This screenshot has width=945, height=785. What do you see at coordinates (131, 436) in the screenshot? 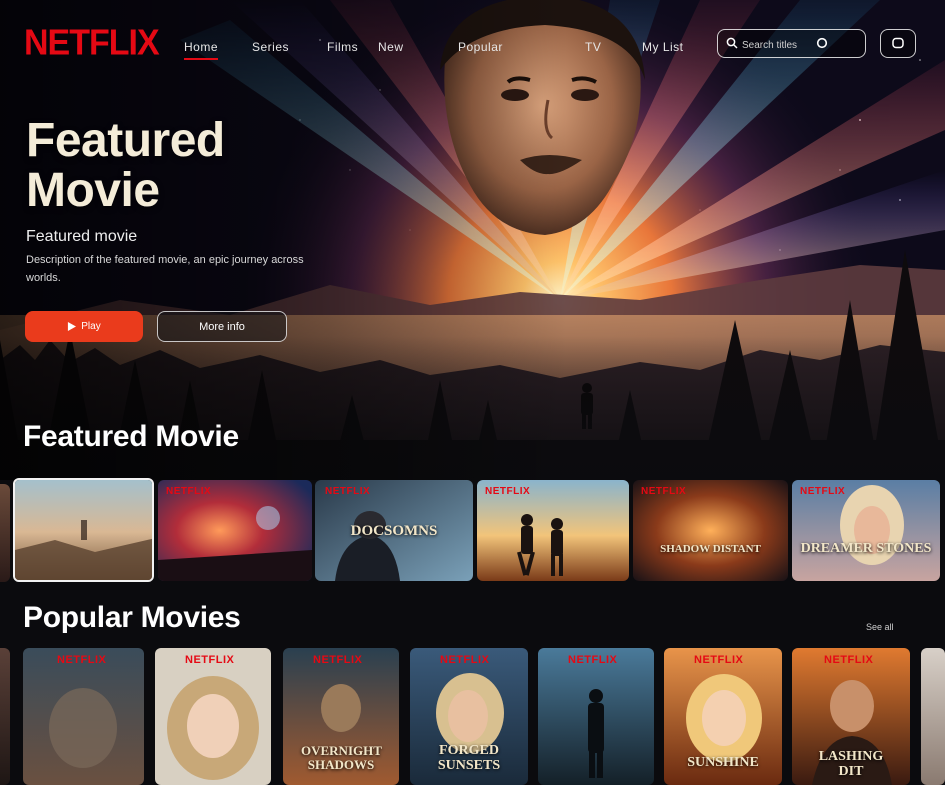
I see `row-title-featured: Featured Movie` at bounding box center [131, 436].